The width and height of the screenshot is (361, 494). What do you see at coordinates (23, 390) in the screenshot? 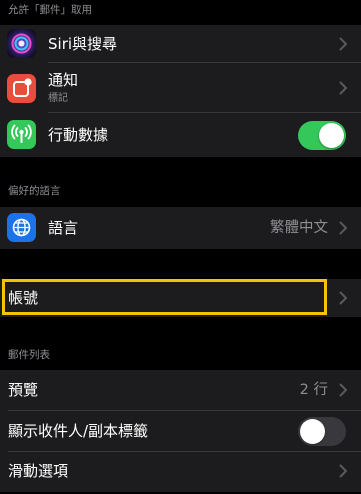
I see `preview-label: 預覽` at bounding box center [23, 390].